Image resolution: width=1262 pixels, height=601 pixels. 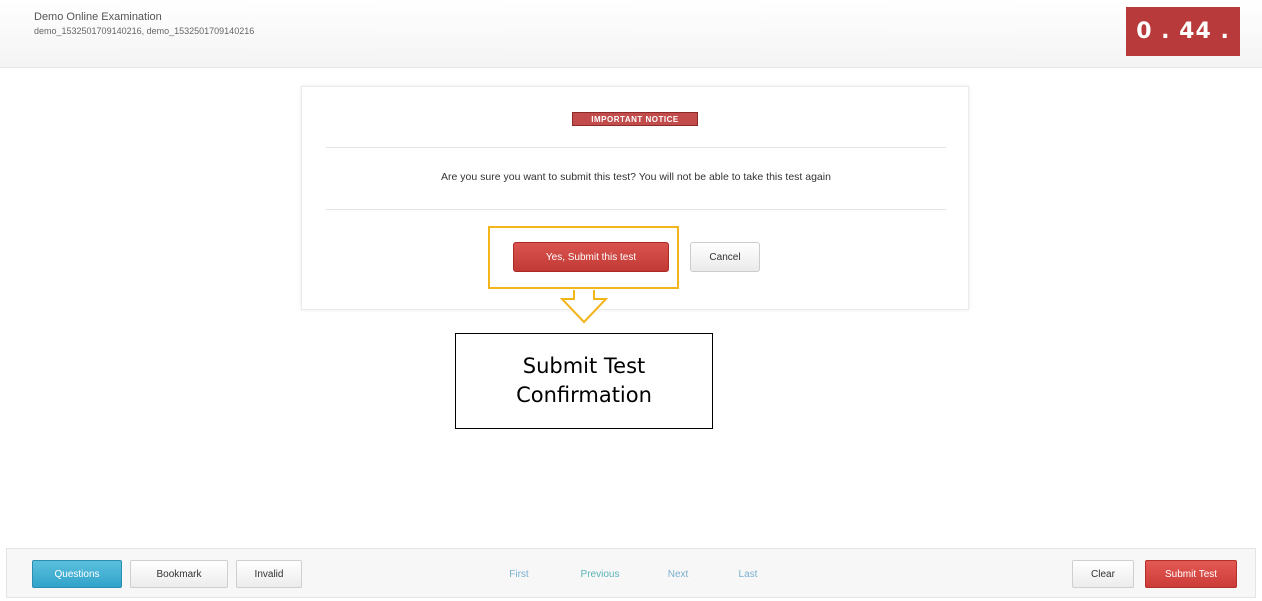 I want to click on countdown-timer: 0 . 44 ., so click(x=1183, y=31).